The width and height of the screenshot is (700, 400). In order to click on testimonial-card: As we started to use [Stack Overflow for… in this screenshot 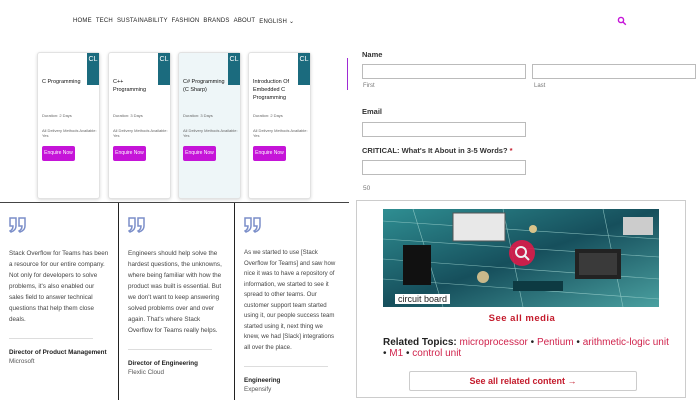, I will do `click(292, 301)`.